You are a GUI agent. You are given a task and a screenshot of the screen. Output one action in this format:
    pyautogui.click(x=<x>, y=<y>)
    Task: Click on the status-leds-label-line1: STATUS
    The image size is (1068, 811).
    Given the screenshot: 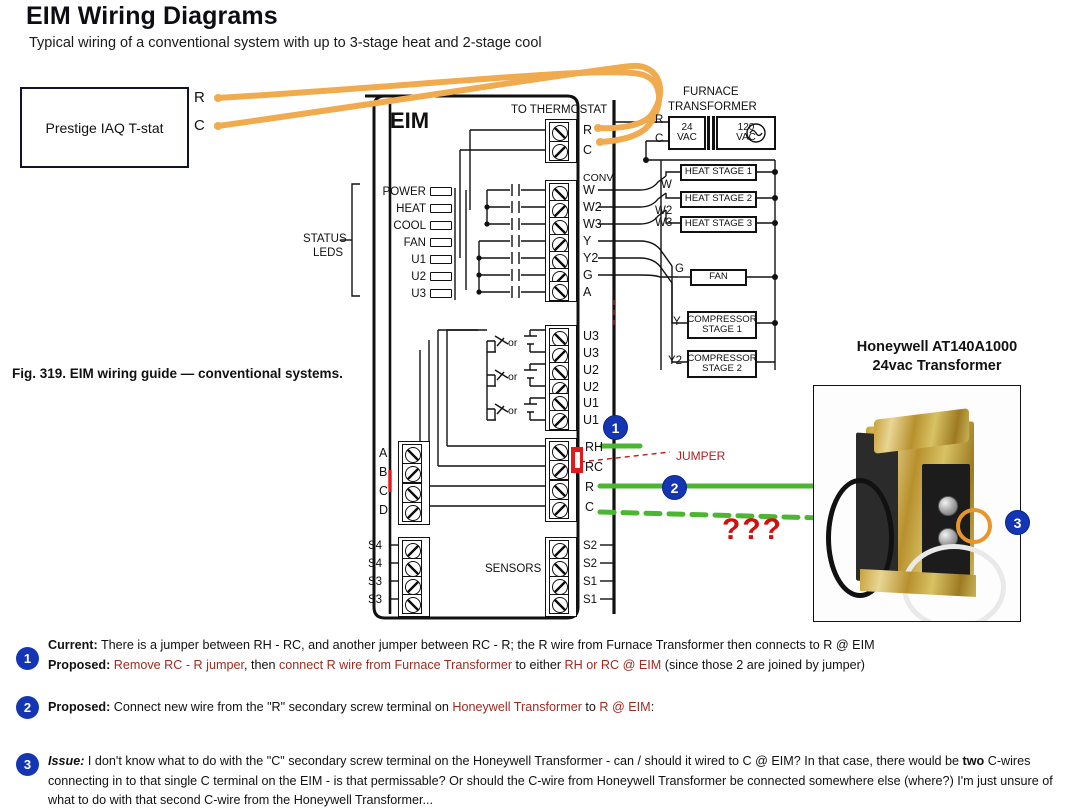 What is the action you would take?
    pyautogui.click(x=325, y=239)
    